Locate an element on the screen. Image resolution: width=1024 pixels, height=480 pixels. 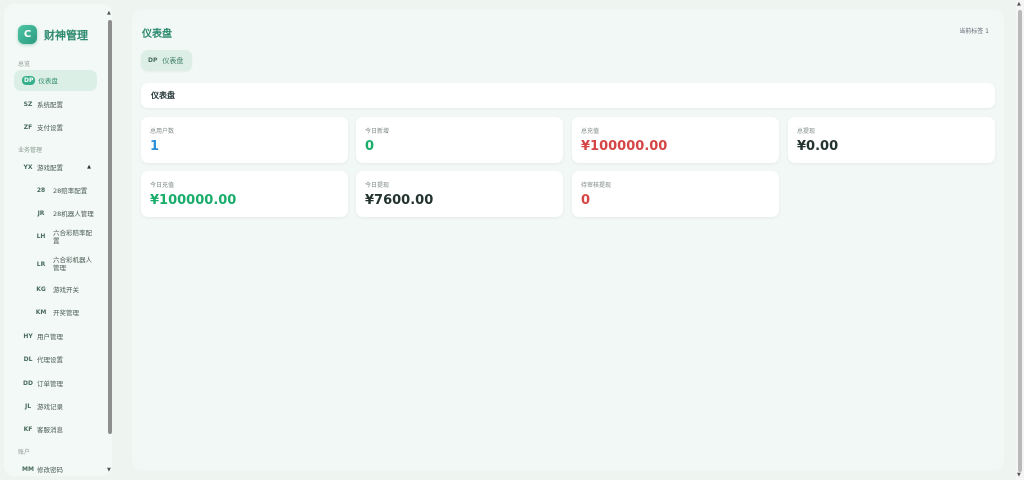
sidebar-item-label: 支付设置 is located at coordinates (50, 127).